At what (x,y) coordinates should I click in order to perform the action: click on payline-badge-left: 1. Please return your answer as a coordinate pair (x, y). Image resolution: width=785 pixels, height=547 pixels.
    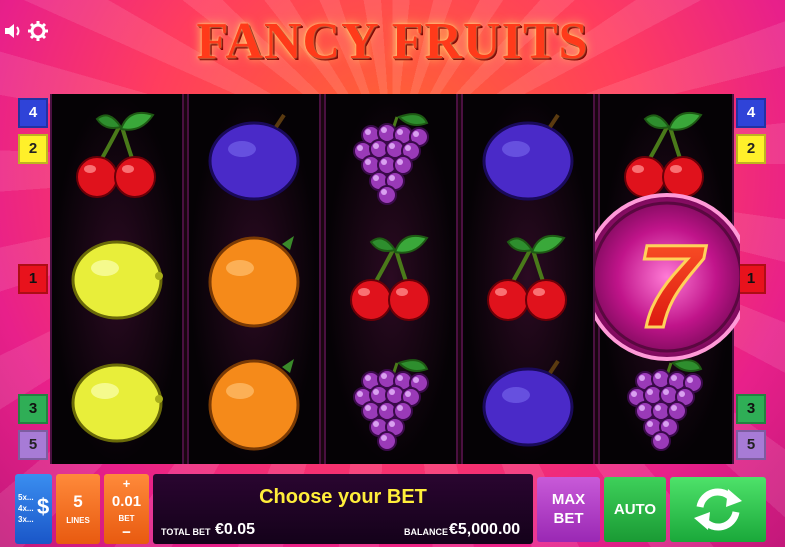
    Looking at the image, I should click on (33, 279).